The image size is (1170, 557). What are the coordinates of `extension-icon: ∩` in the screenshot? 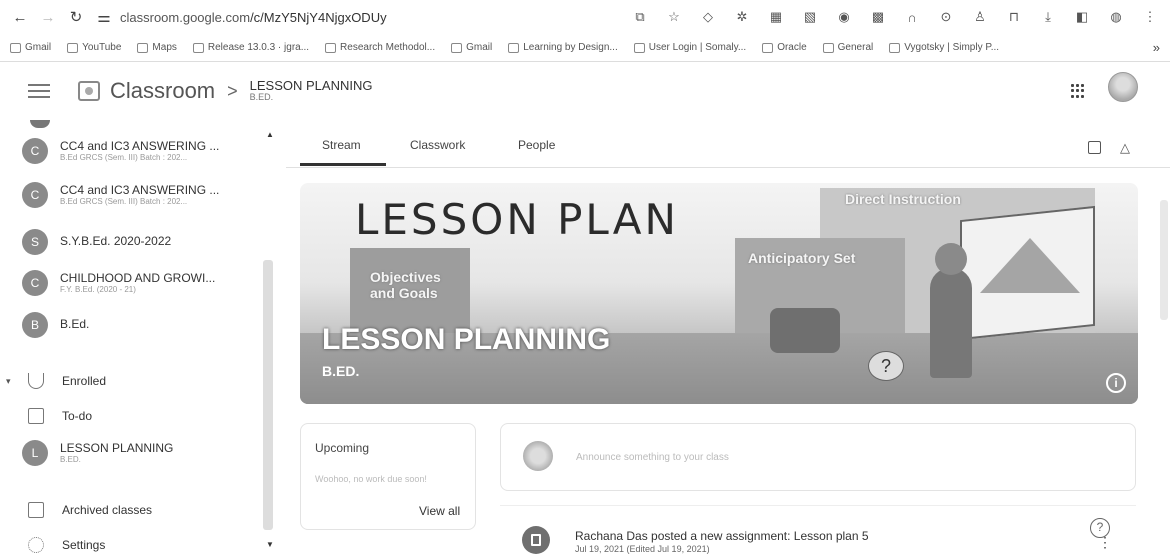 It's located at (912, 17).